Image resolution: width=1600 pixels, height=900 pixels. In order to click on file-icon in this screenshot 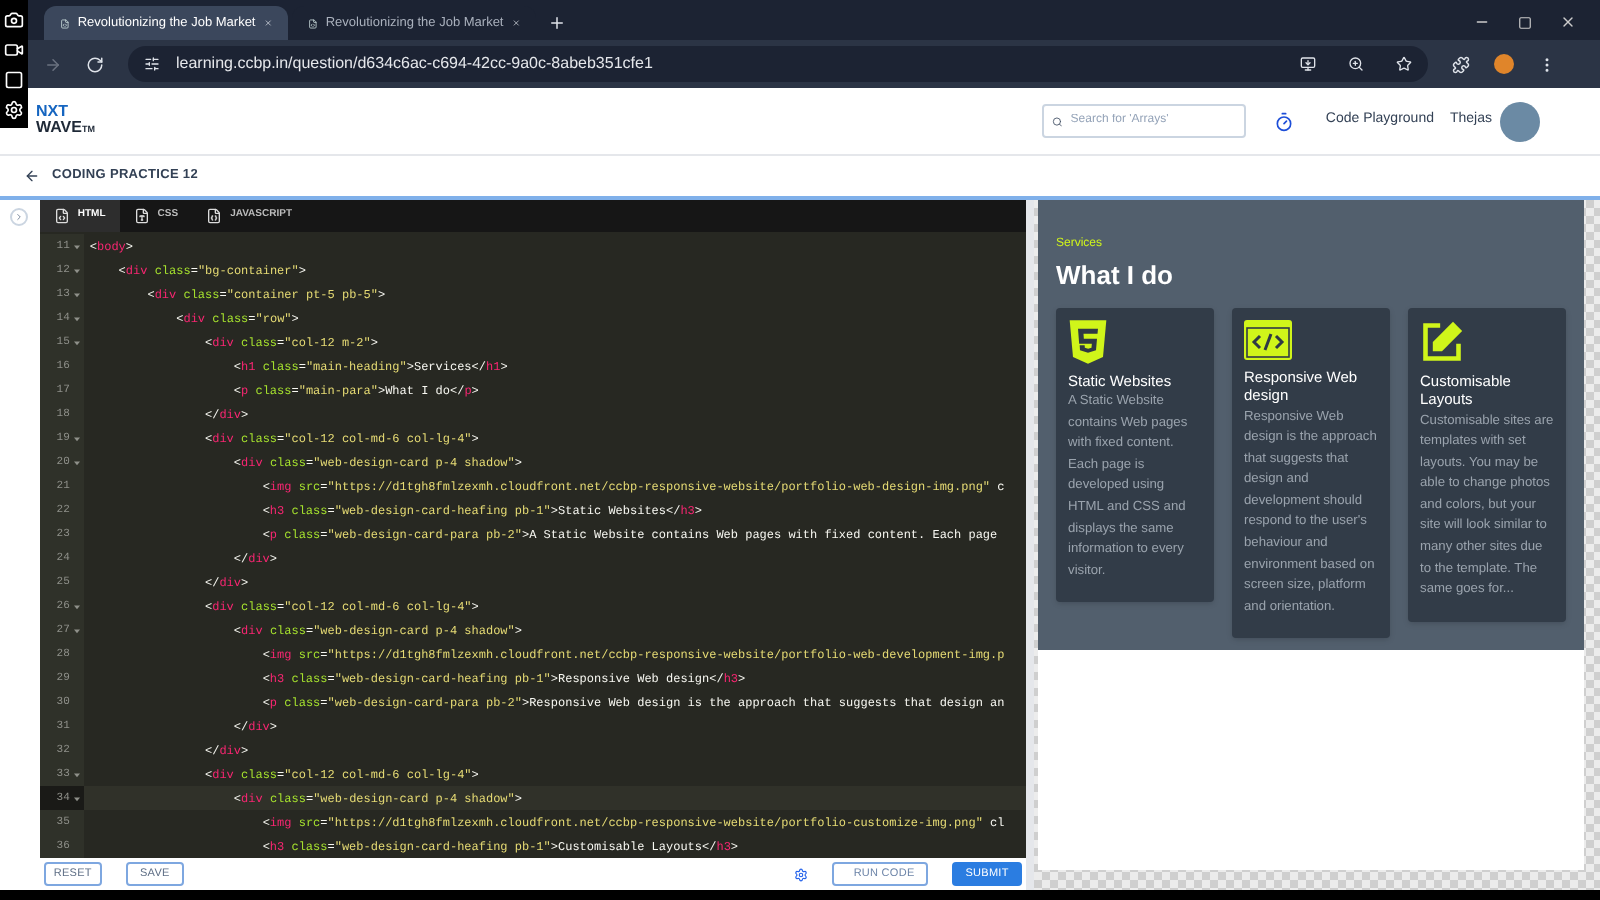, I will do `click(141, 216)`.